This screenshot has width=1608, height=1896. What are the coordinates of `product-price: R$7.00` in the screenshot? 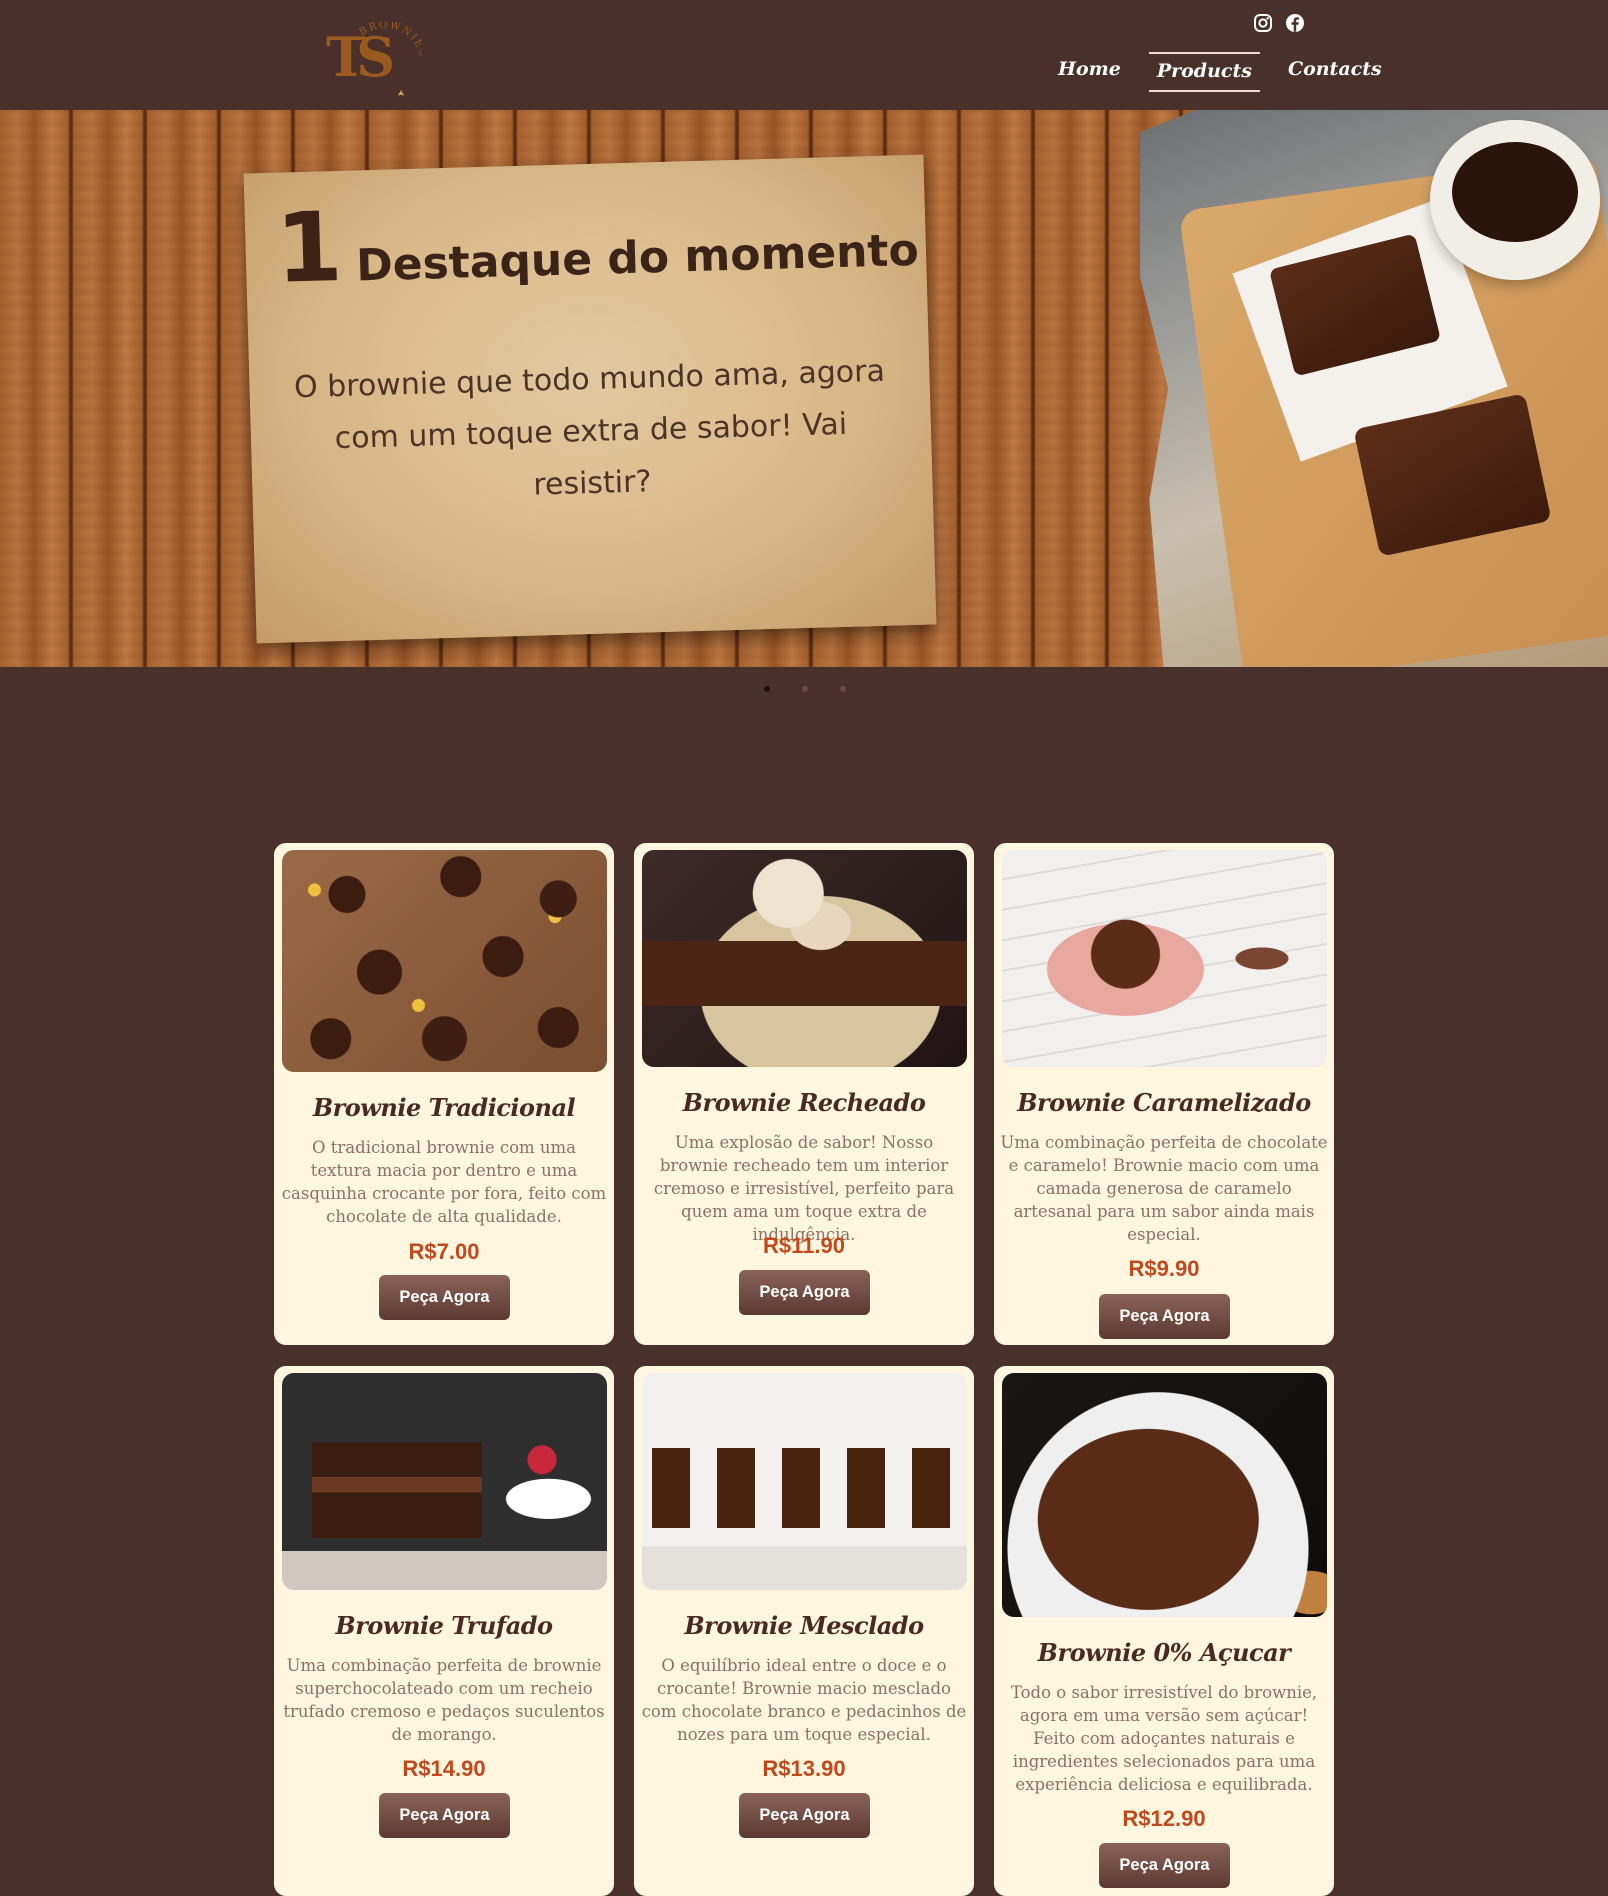 It's located at (444, 1251).